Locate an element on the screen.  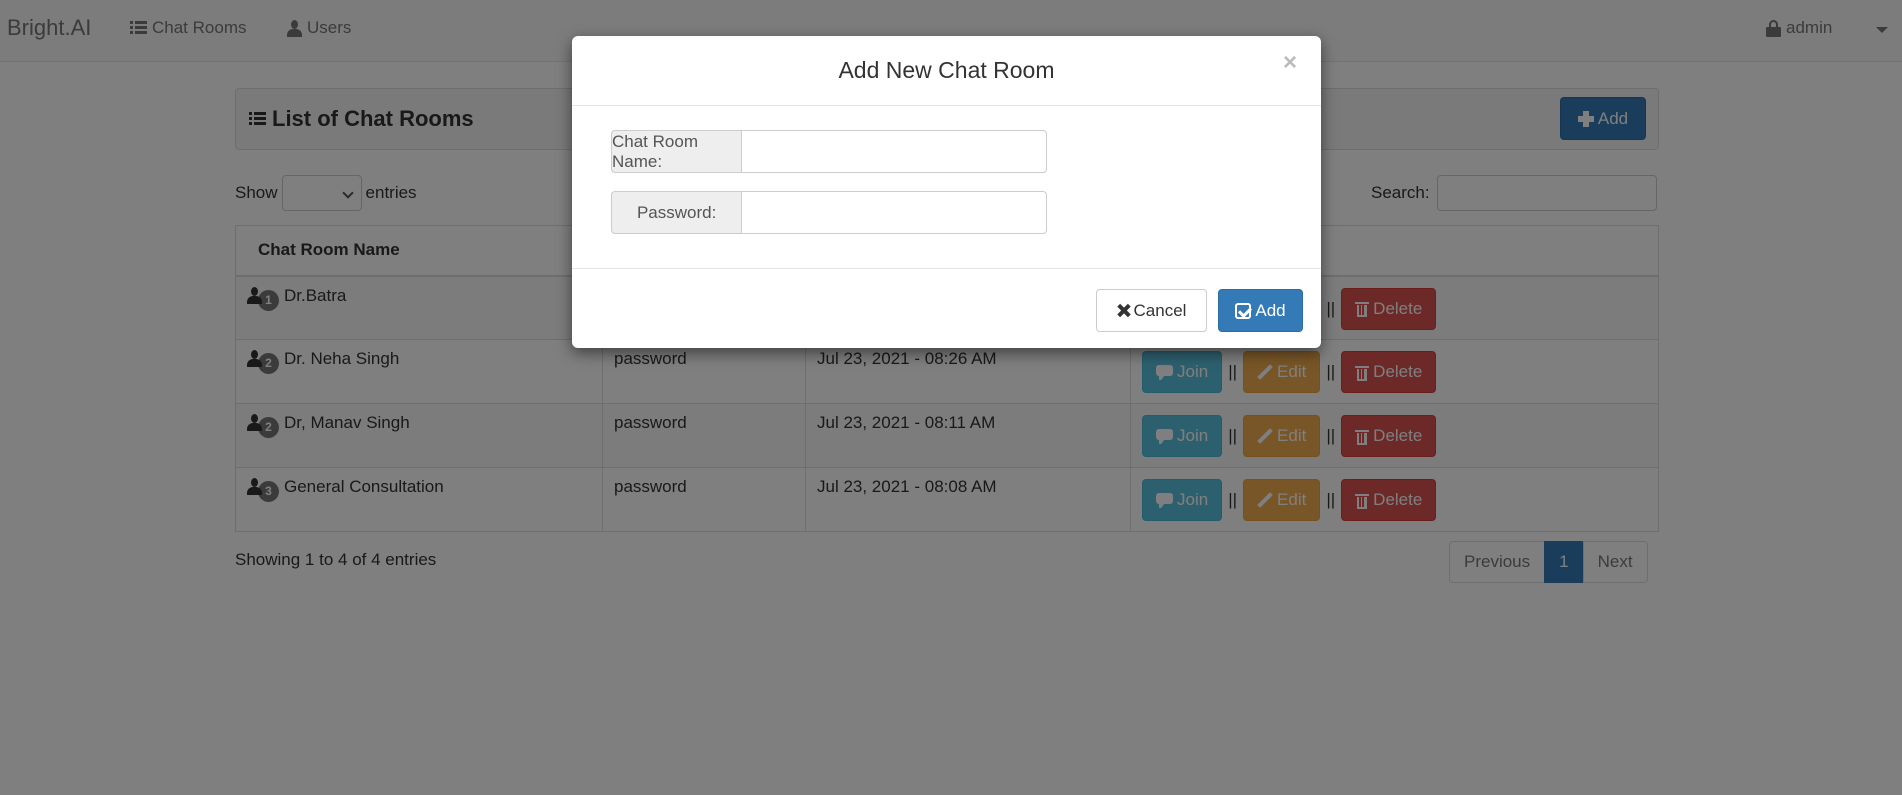
cancel-button: Cancel is located at coordinates (1151, 310).